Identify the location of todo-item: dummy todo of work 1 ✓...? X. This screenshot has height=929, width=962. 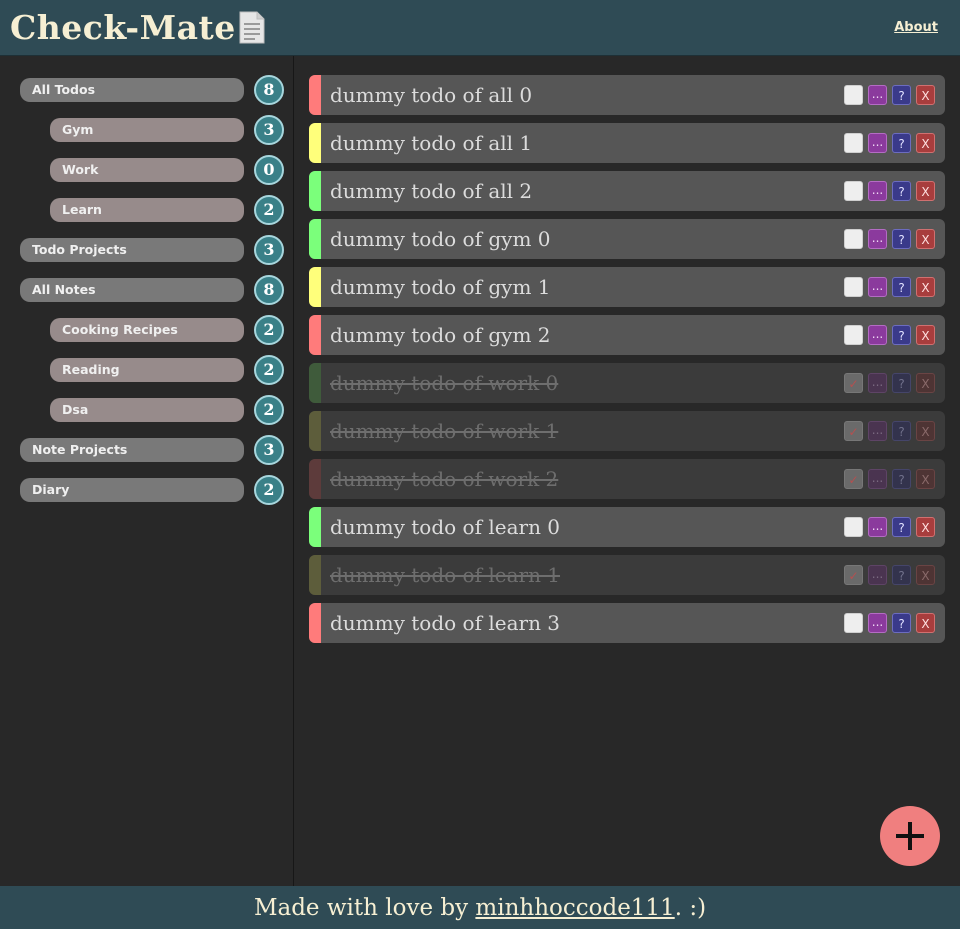
(627, 431).